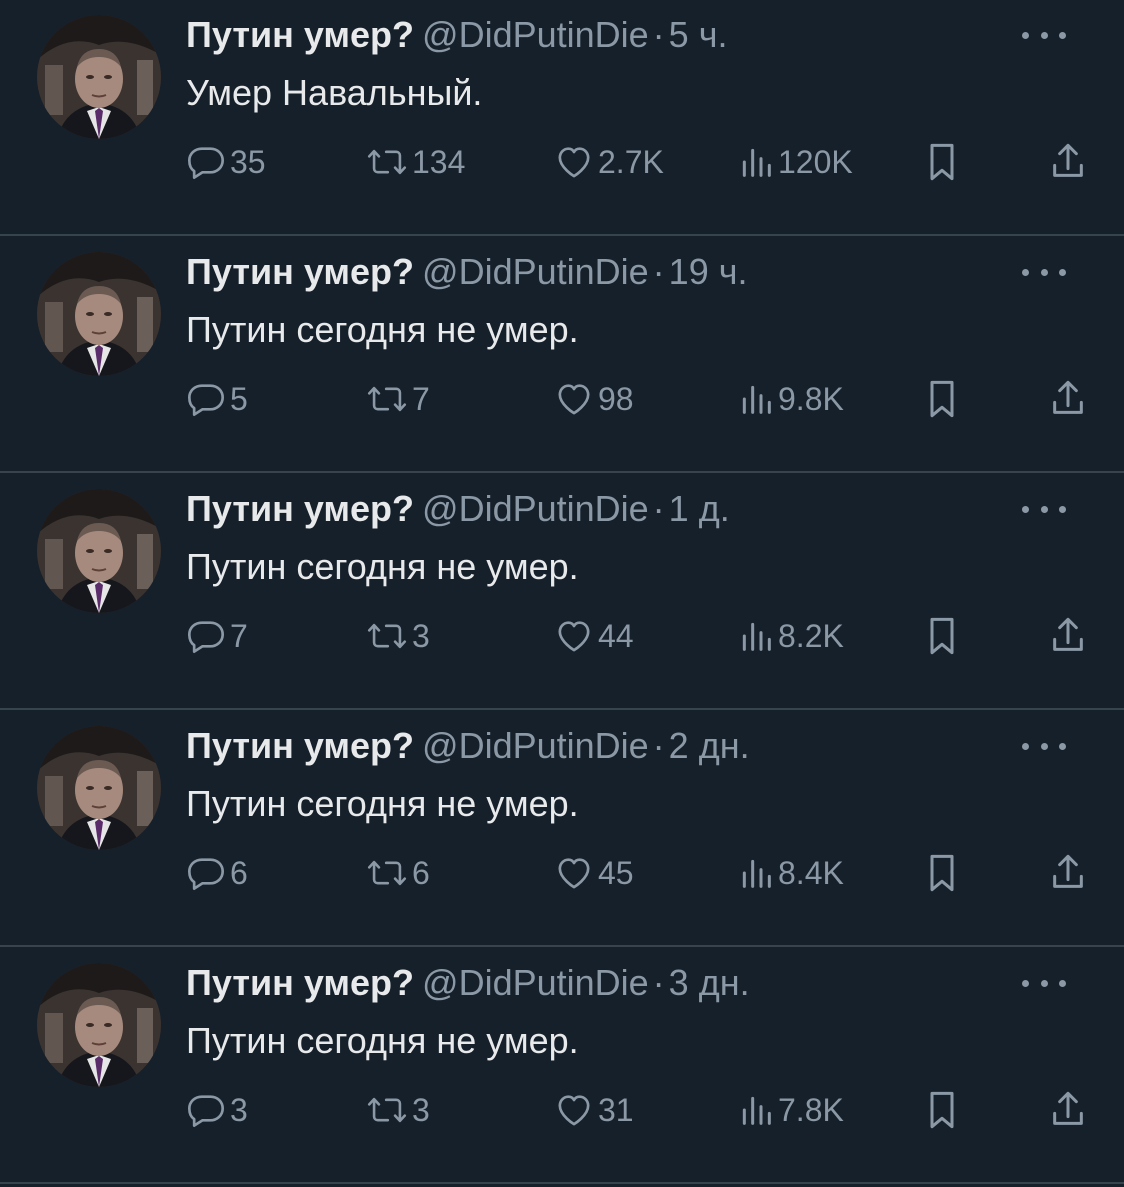  I want to click on tweet-header: Путин умер? @DidPutinDie · 19 ч., so click(466, 272).